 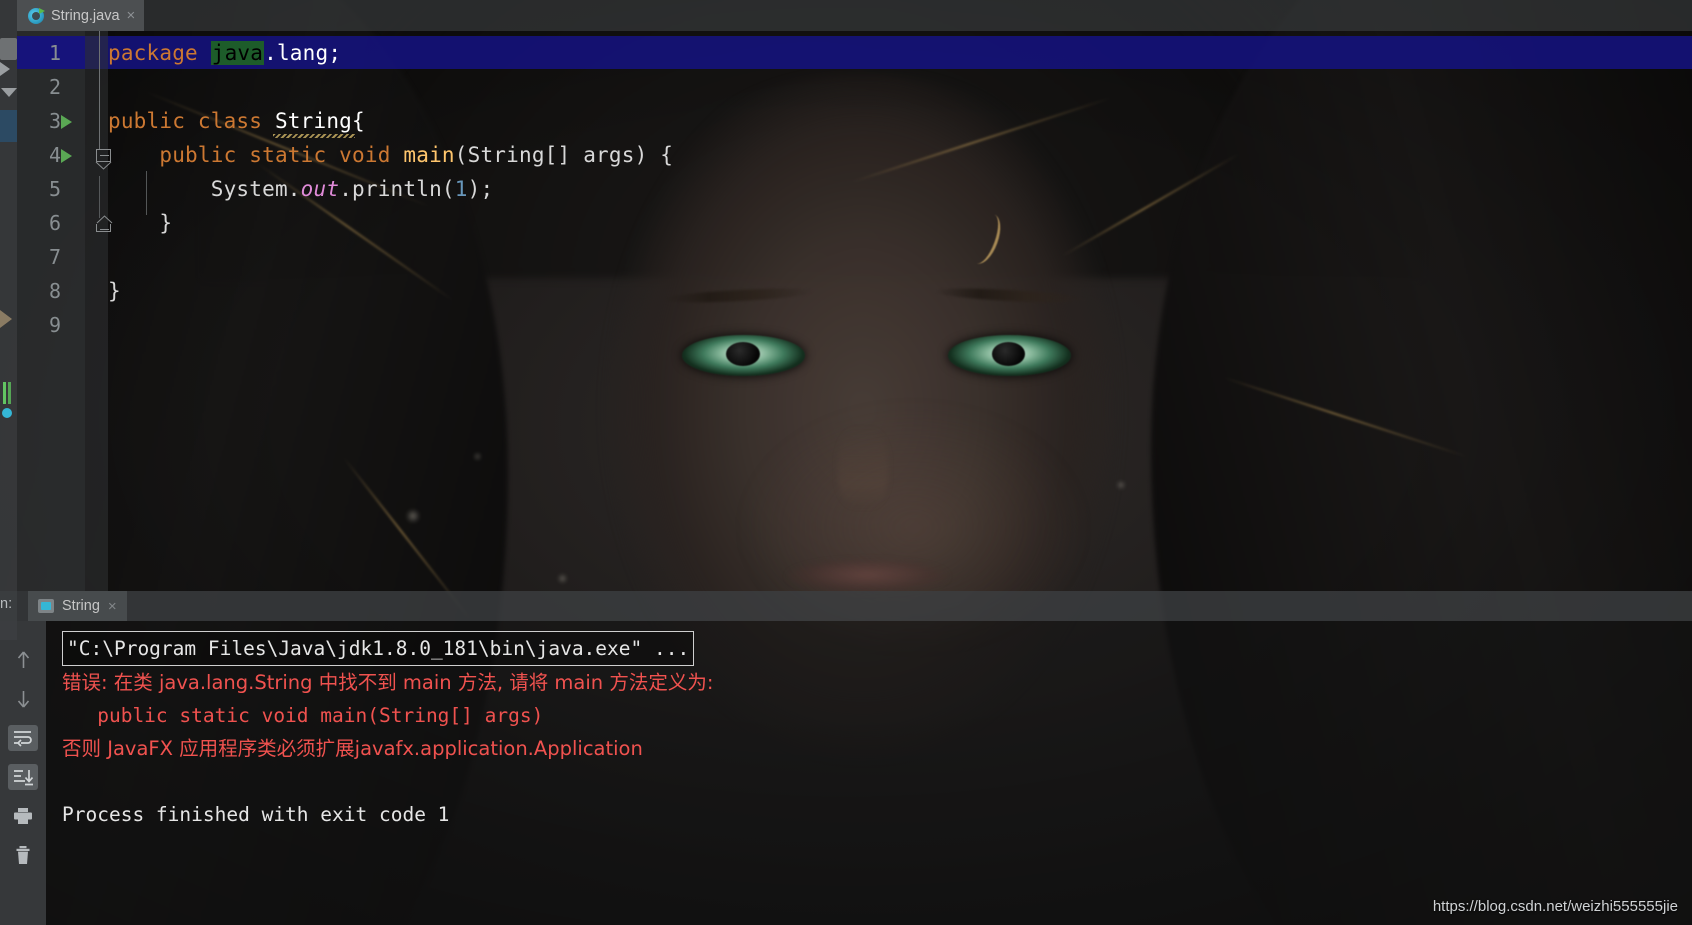 What do you see at coordinates (23, 699) in the screenshot?
I see `rerun-down-arrow-icon` at bounding box center [23, 699].